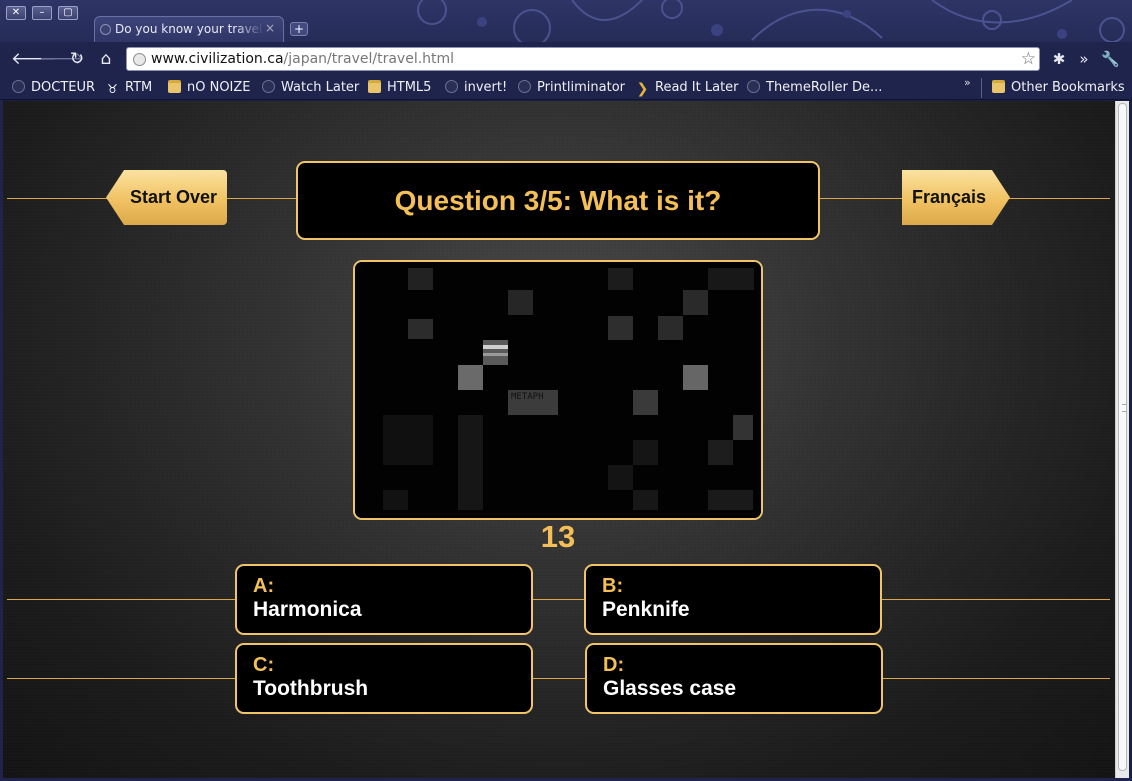  What do you see at coordinates (53, 88) in the screenshot?
I see `bookmark-docteur: DOCTEUR` at bounding box center [53, 88].